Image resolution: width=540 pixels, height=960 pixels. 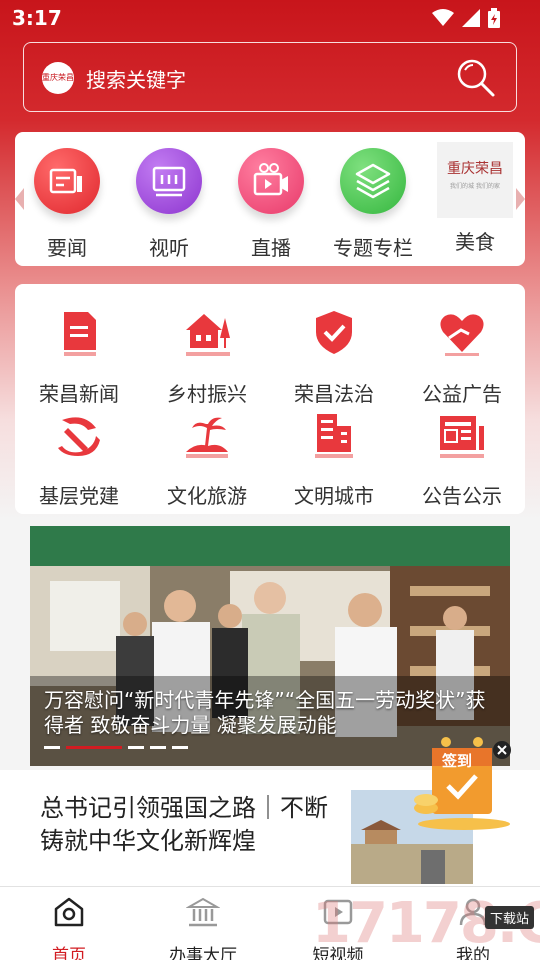 I want to click on channel-audiovisual: 视听, so click(x=169, y=204).